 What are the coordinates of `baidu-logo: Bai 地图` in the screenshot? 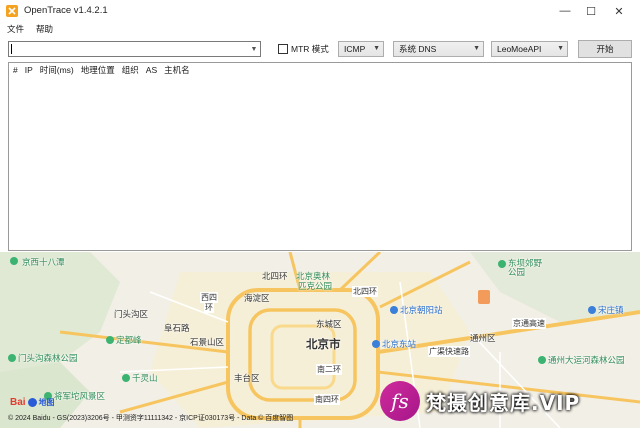 It's located at (32, 402).